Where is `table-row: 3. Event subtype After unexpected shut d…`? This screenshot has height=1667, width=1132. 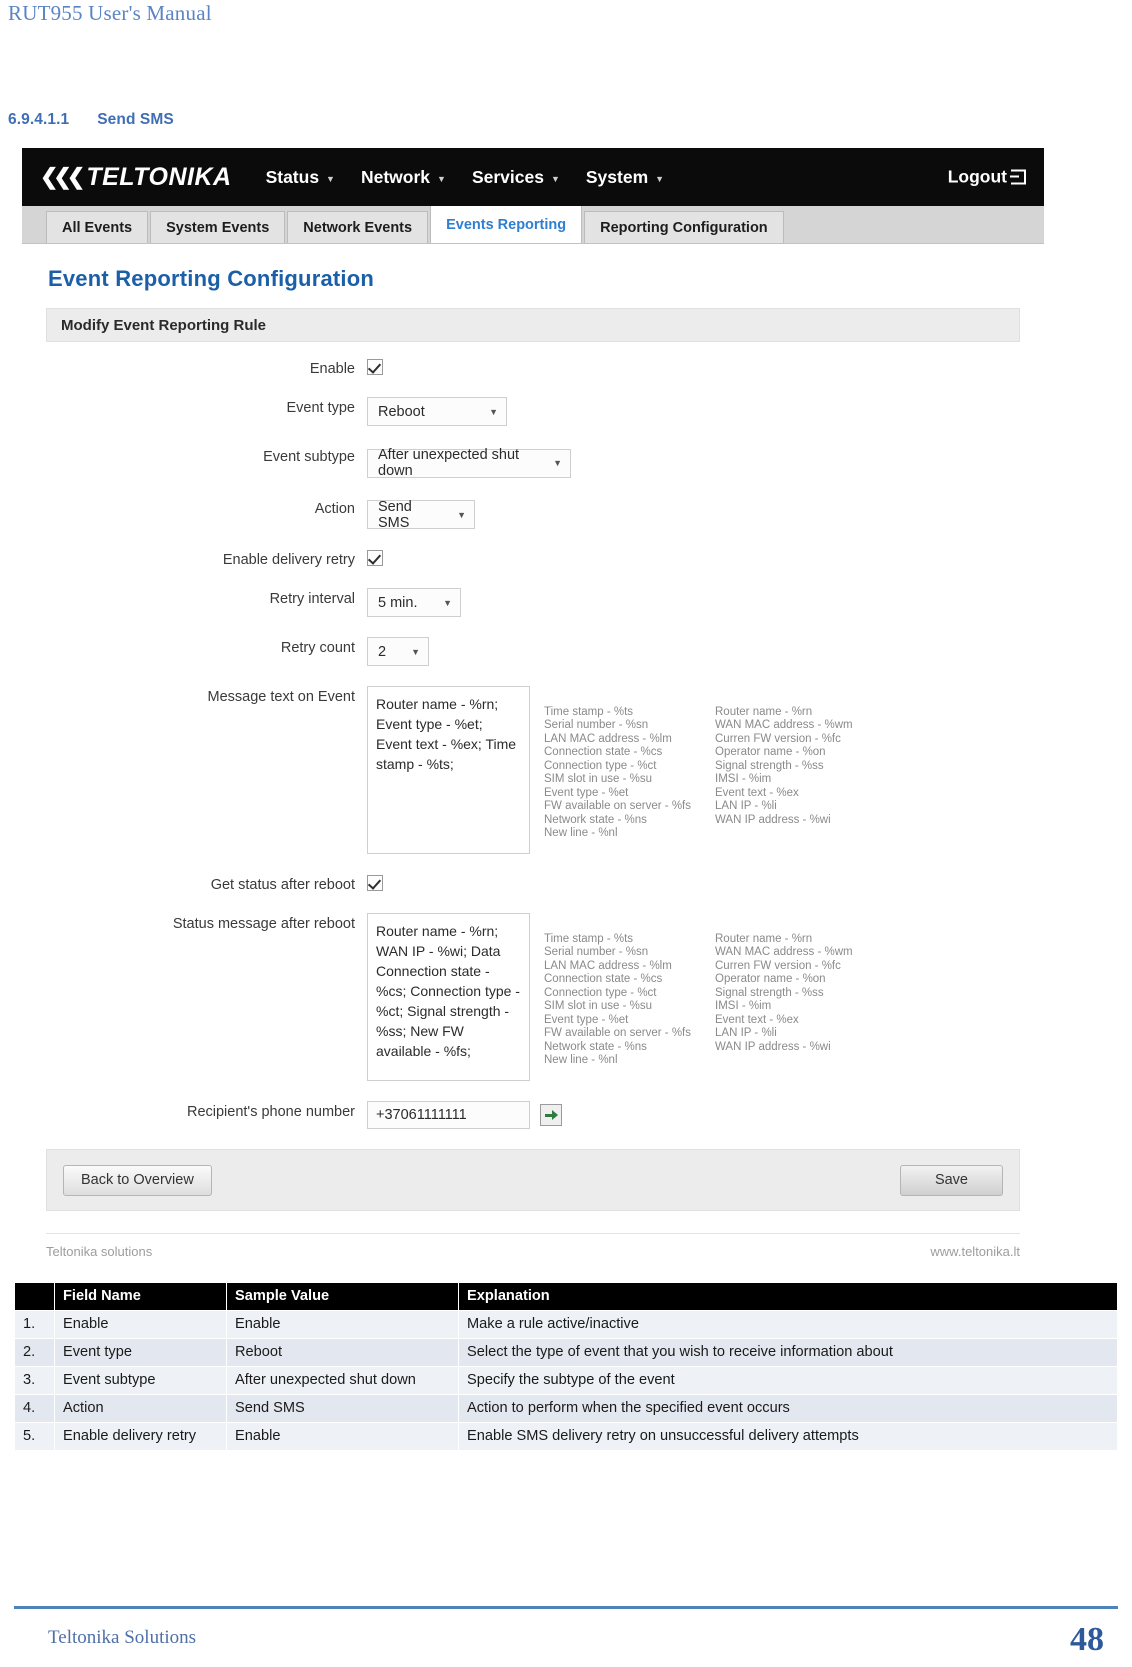 table-row: 3. Event subtype After unexpected shut d… is located at coordinates (566, 1380).